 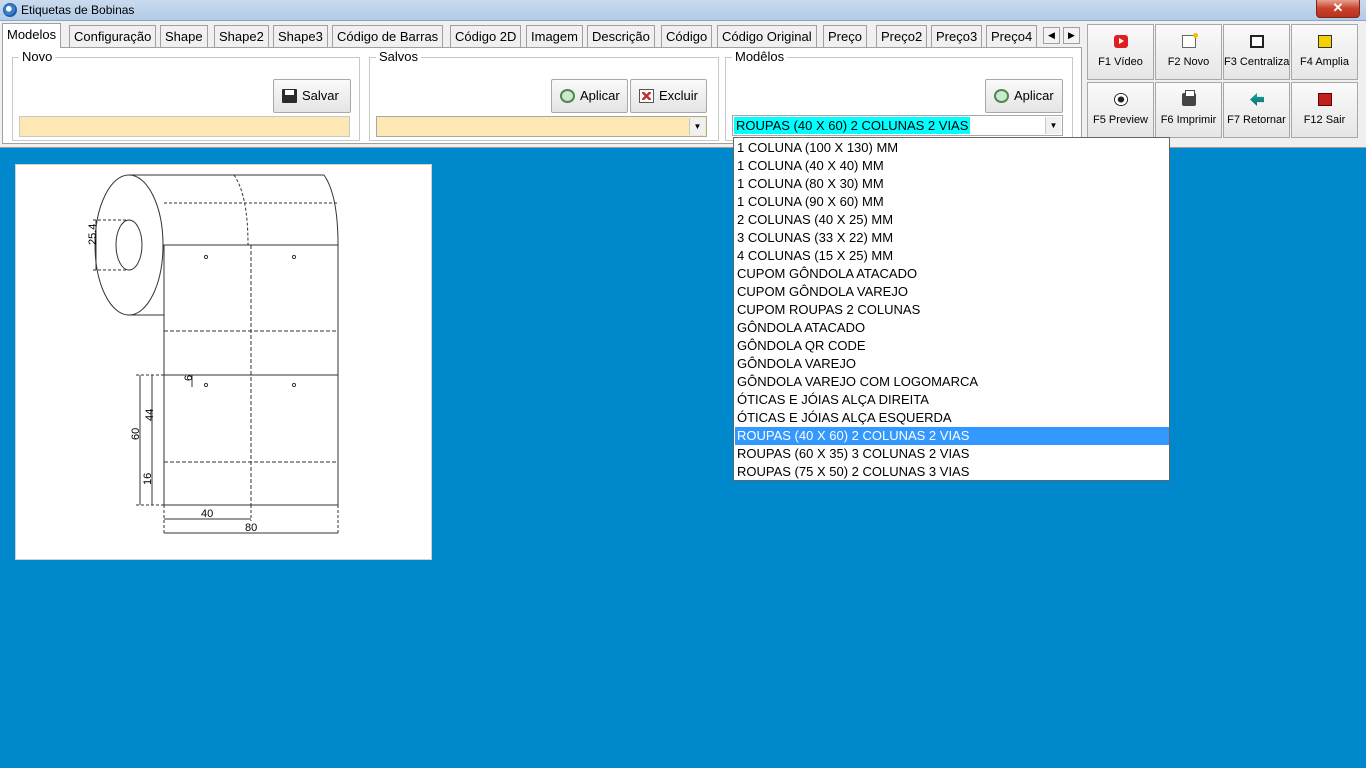 I want to click on tab-preco4: Preço4, so click(x=1012, y=36).